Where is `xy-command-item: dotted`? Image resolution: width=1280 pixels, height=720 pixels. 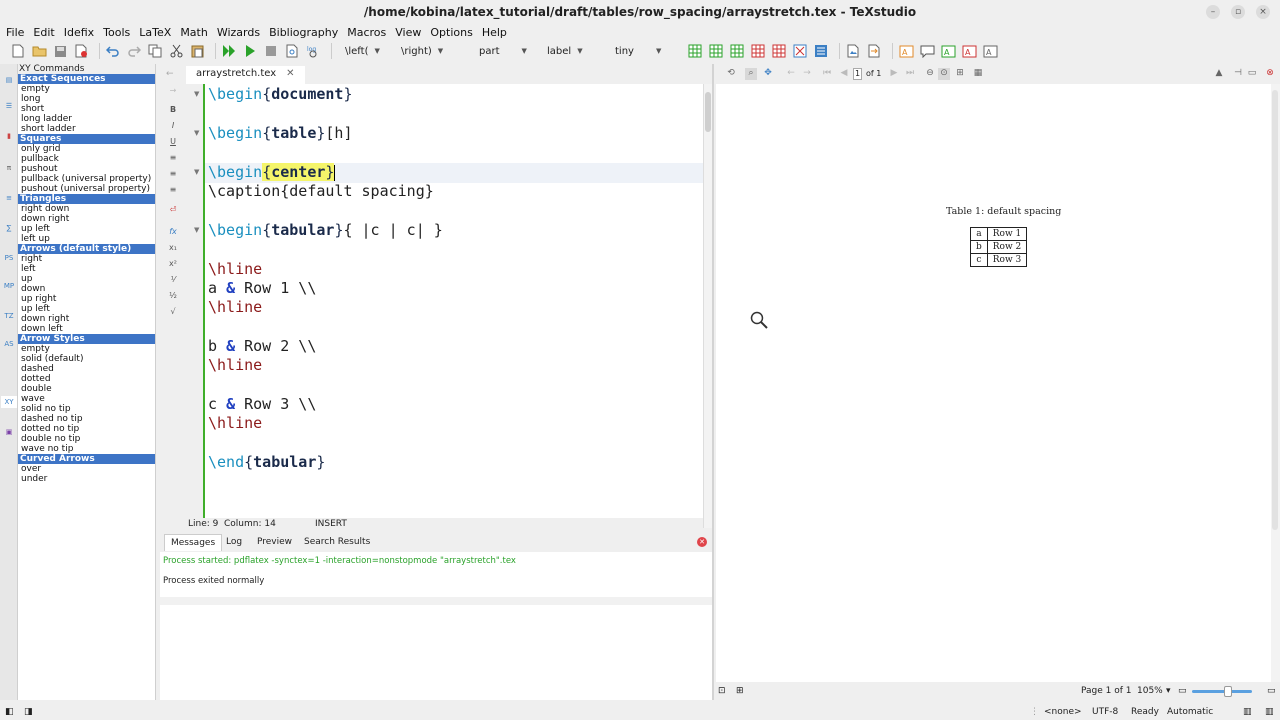 xy-command-item: dotted is located at coordinates (86, 379).